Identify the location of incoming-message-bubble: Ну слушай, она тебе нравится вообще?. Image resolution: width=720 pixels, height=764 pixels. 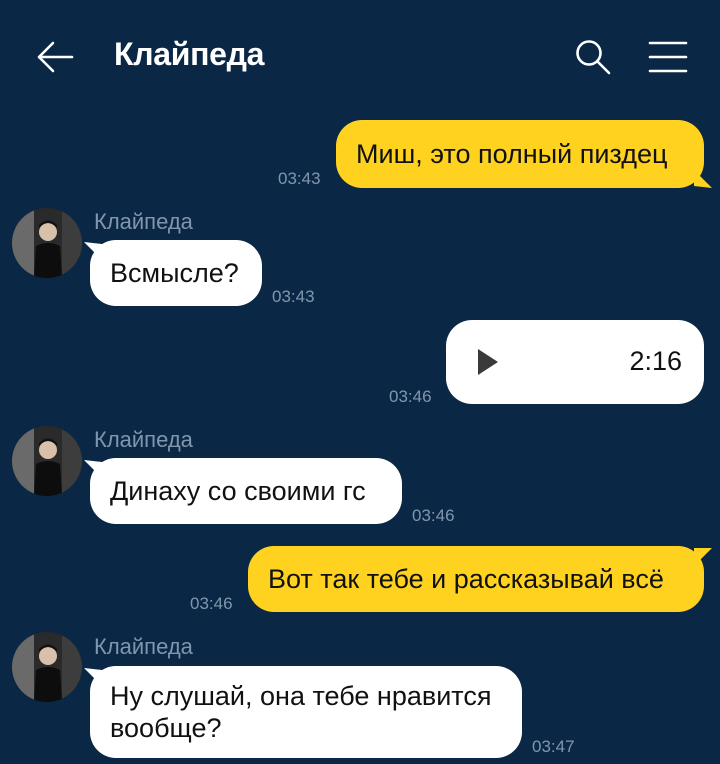
(306, 712).